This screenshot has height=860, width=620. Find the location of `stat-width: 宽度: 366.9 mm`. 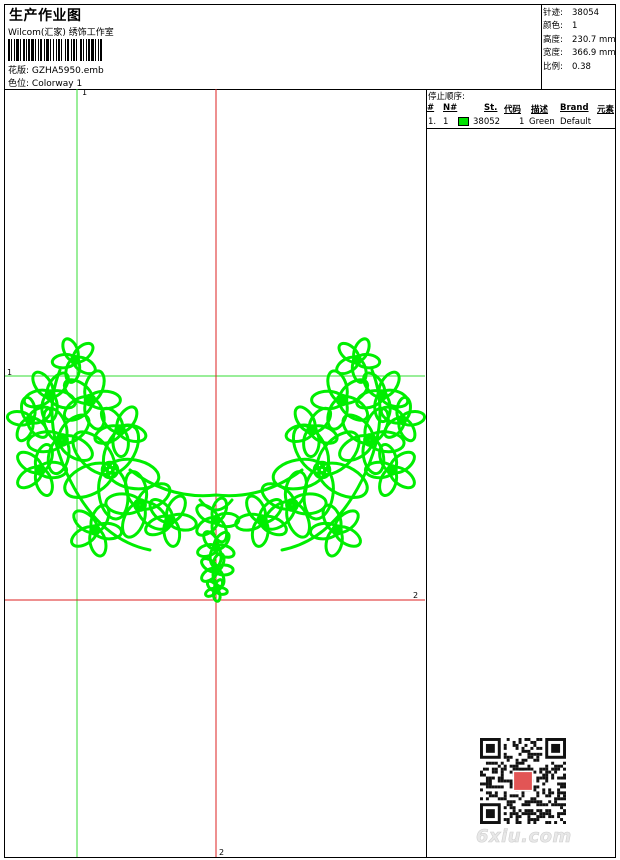

stat-width: 宽度: 366.9 mm is located at coordinates (579, 53).